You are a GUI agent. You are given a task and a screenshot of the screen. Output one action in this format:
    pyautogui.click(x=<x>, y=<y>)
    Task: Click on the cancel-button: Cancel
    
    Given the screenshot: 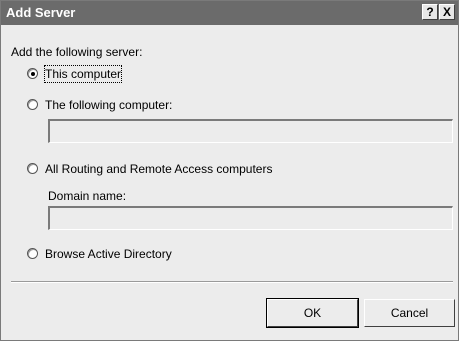 What is the action you would take?
    pyautogui.click(x=409, y=313)
    